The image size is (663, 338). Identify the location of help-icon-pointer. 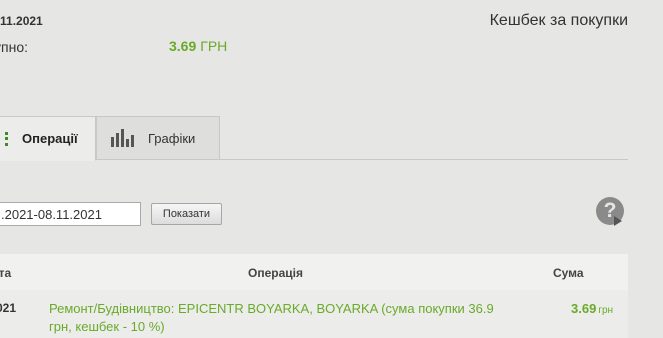
(618, 221).